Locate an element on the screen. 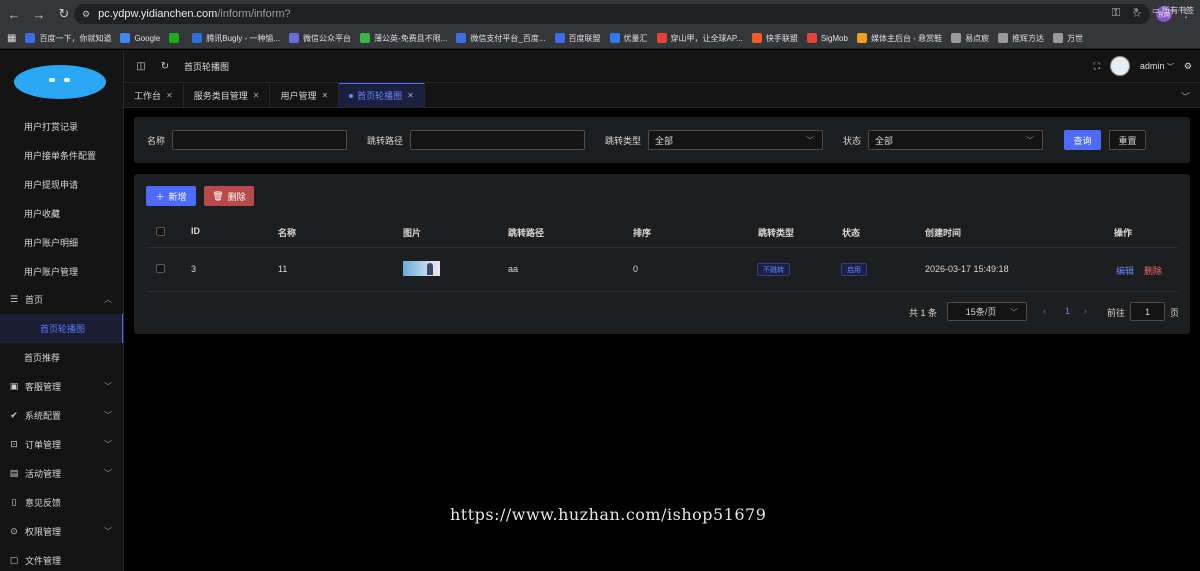 The height and width of the screenshot is (571, 1200). sidebar-group: ⊙ 权限管理 ﹀ is located at coordinates (61, 531).